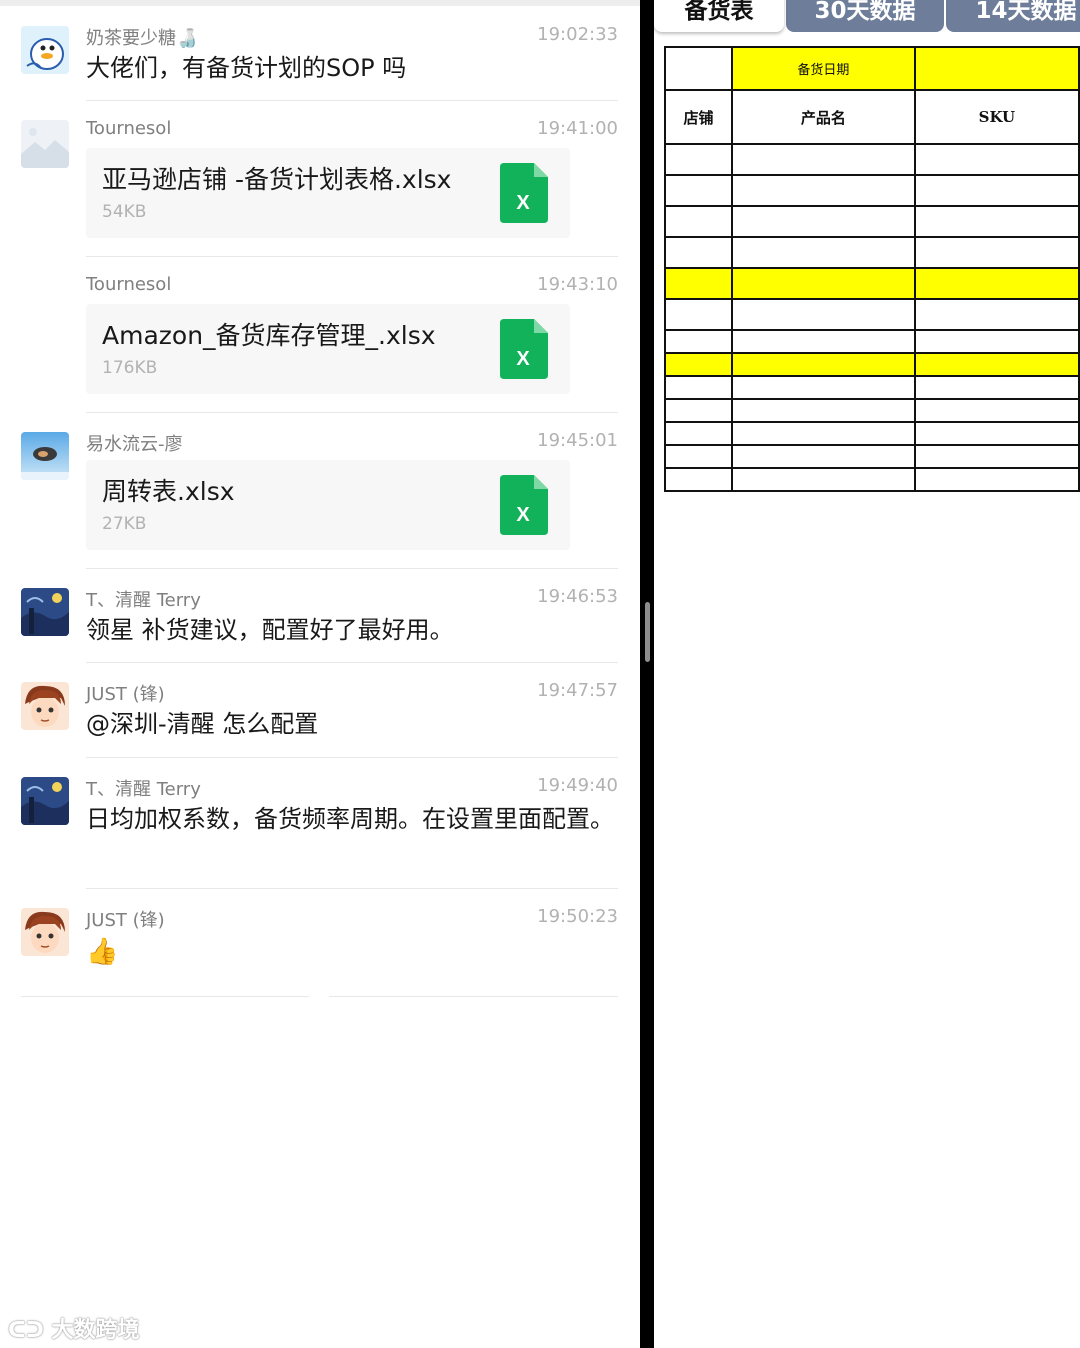 Image resolution: width=1080 pixels, height=1348 pixels. I want to click on split-divider, so click(647, 674).